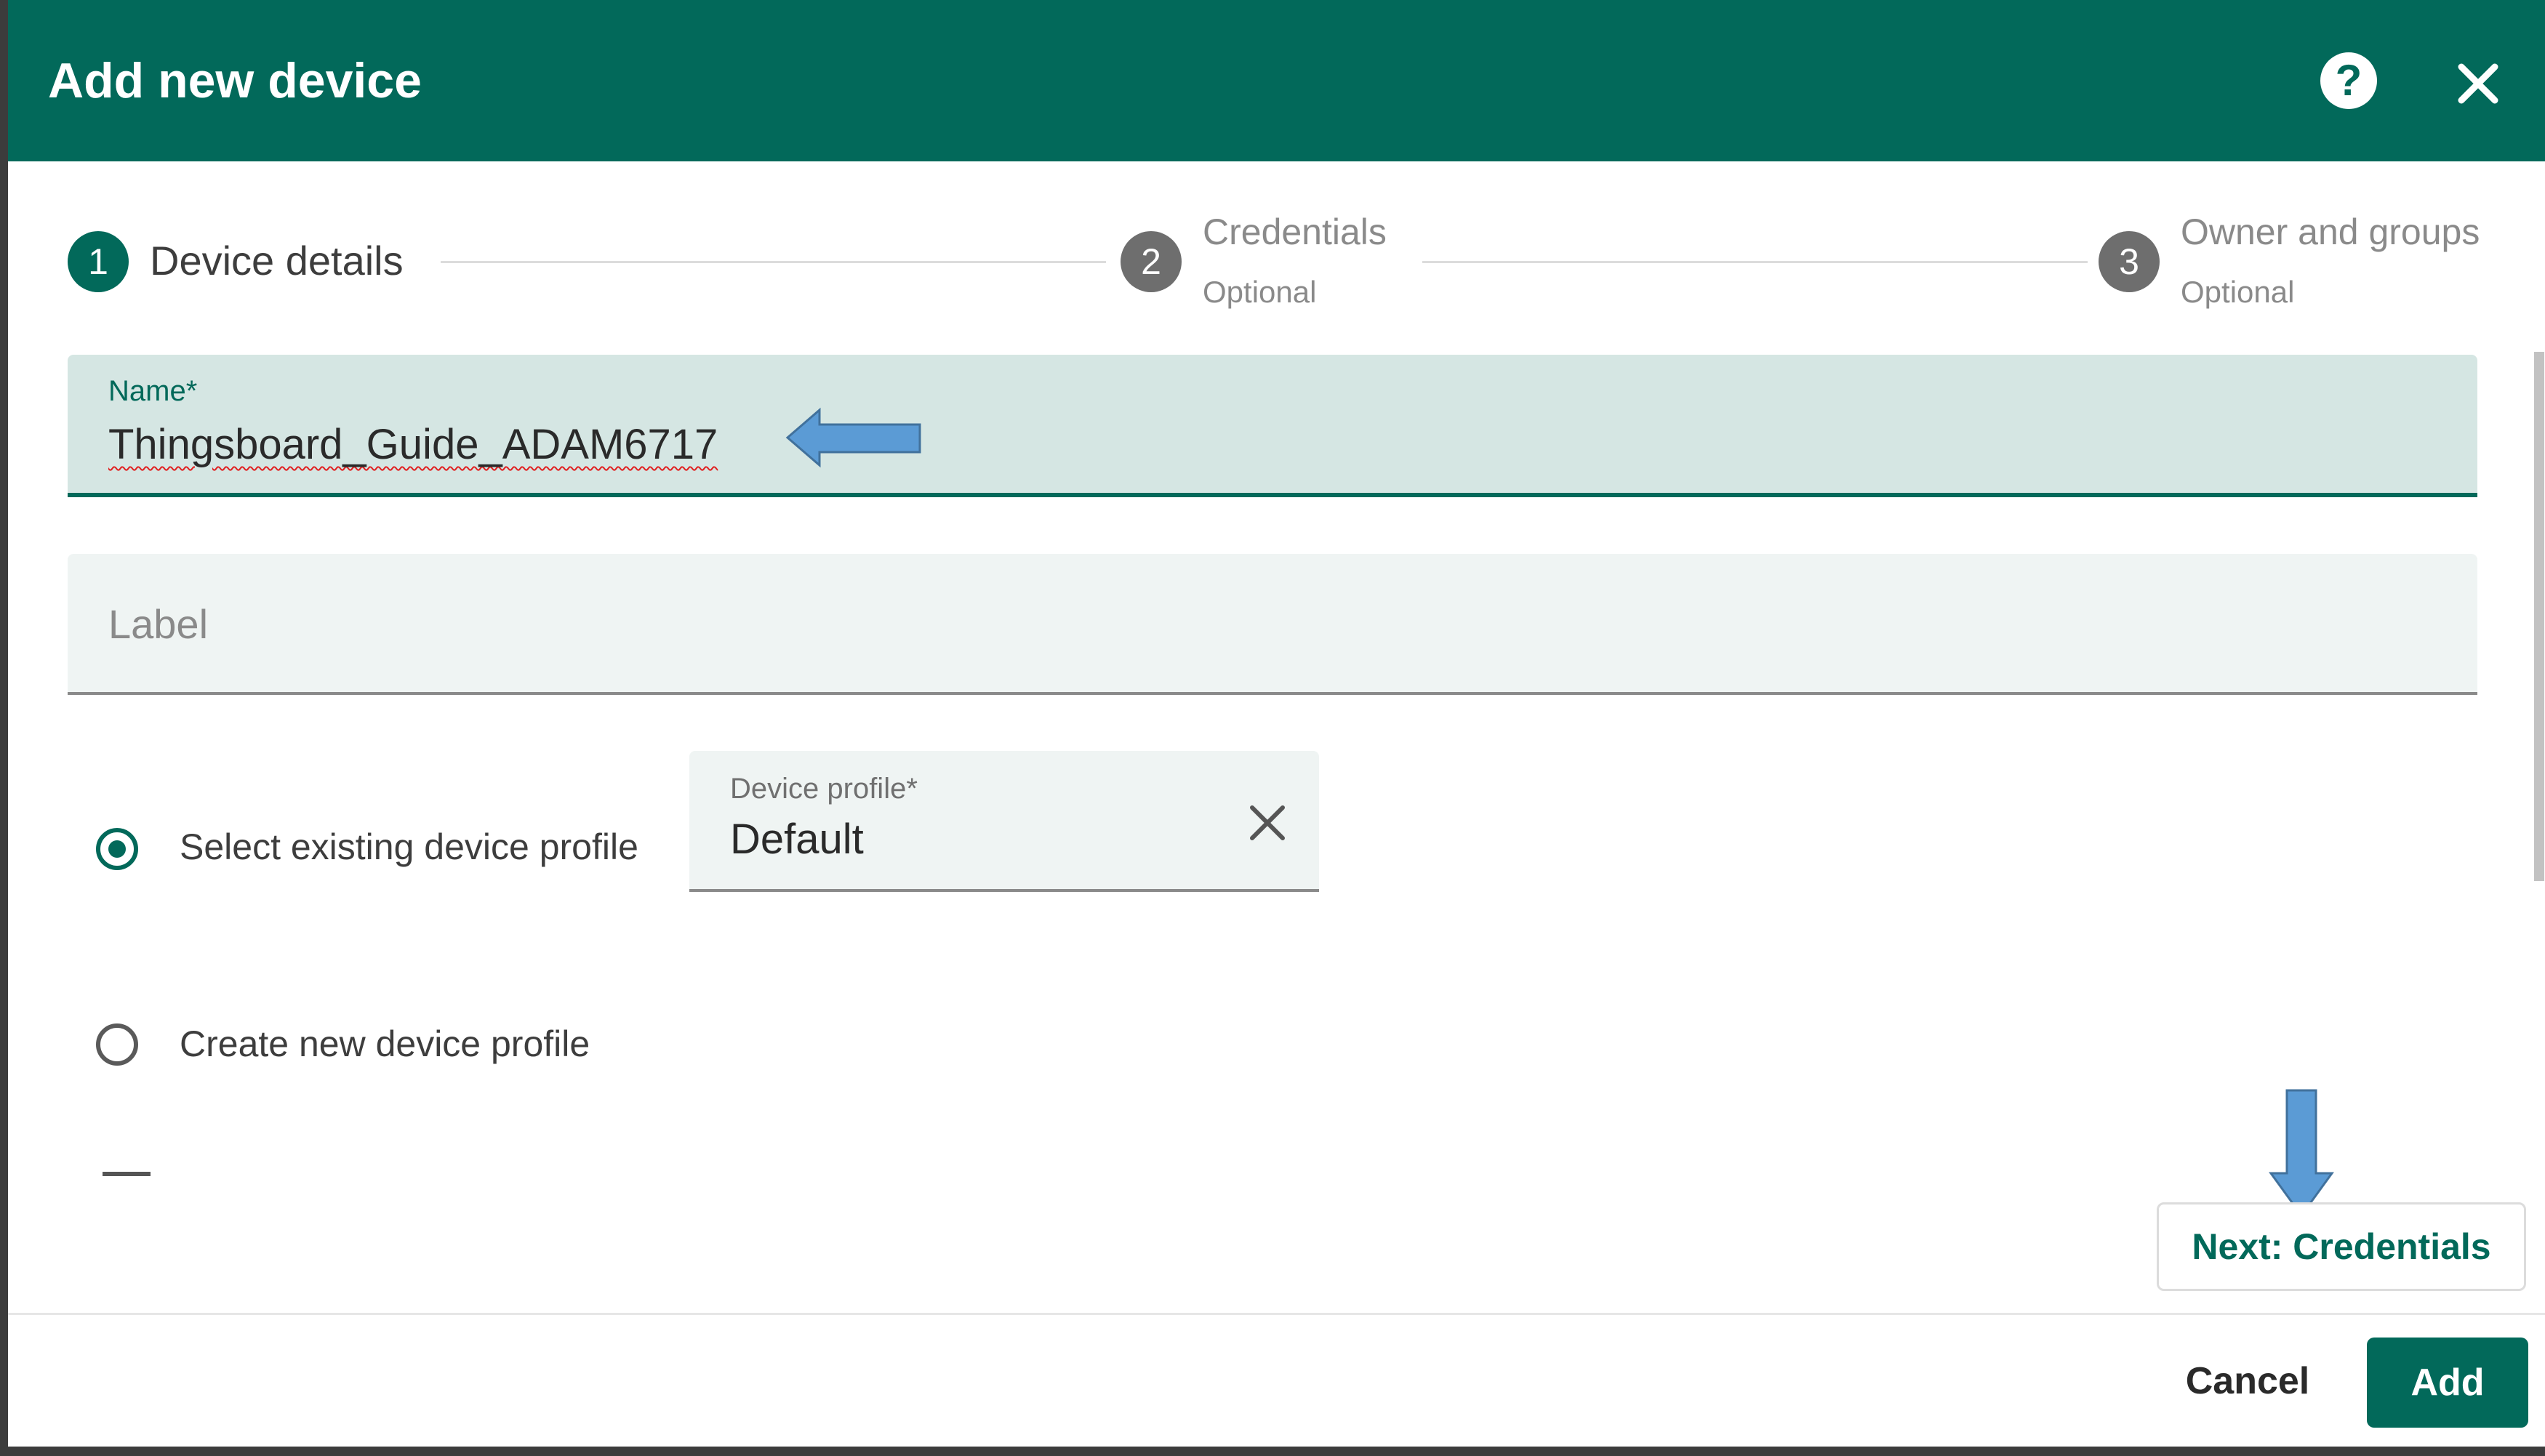  Describe the element at coordinates (2539, 616) in the screenshot. I see `scrollbar` at that location.